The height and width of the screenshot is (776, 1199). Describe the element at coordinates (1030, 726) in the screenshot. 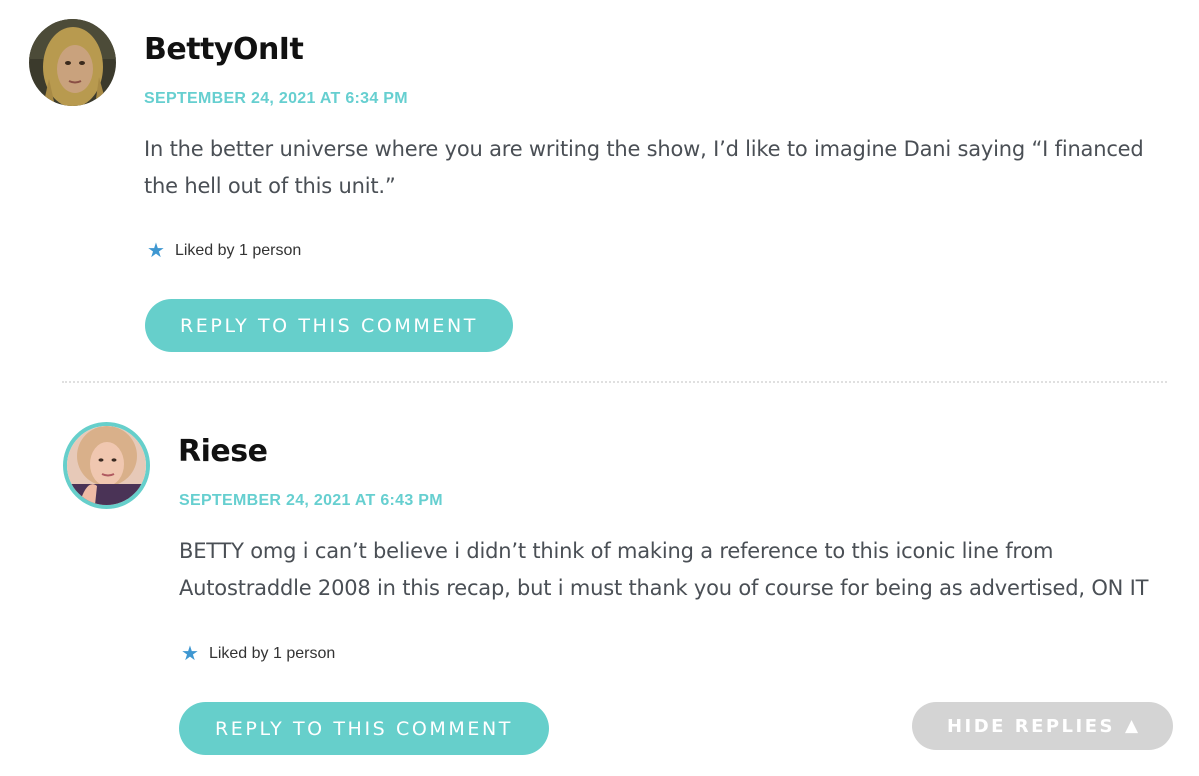

I see `hide-replies-label: HIDE REPLIES` at that location.